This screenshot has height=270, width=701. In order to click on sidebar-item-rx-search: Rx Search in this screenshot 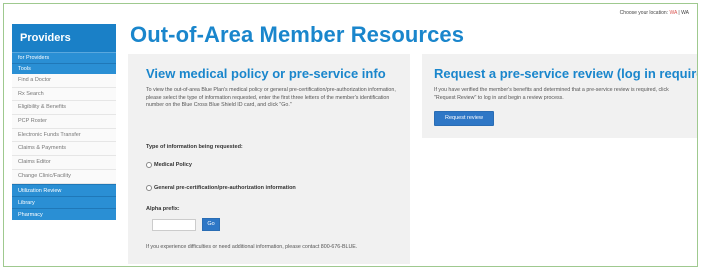, I will do `click(64, 94)`.